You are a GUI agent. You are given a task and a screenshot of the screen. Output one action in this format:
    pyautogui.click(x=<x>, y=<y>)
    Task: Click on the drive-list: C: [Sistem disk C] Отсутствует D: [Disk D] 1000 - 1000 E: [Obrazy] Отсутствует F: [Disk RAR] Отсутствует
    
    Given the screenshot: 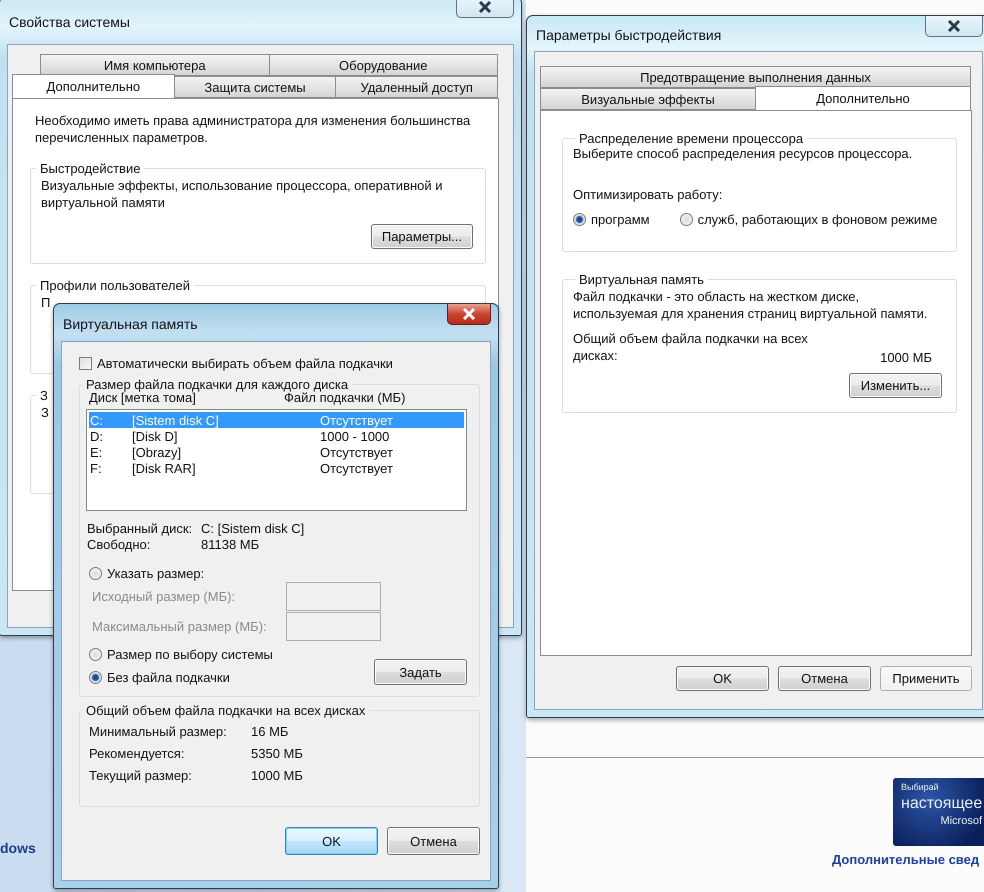 What is the action you would take?
    pyautogui.click(x=276, y=460)
    